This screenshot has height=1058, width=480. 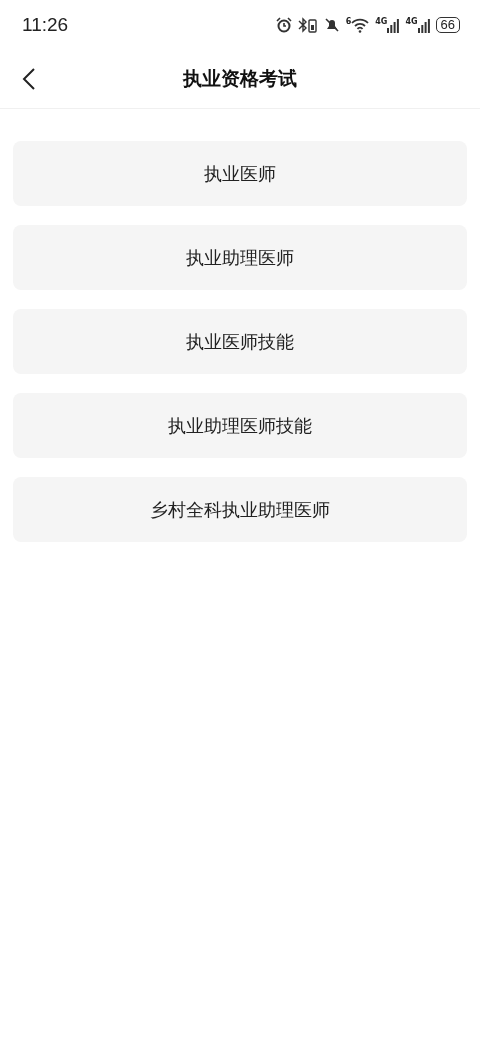 I want to click on page-title: 执业资格考试, so click(x=240, y=78).